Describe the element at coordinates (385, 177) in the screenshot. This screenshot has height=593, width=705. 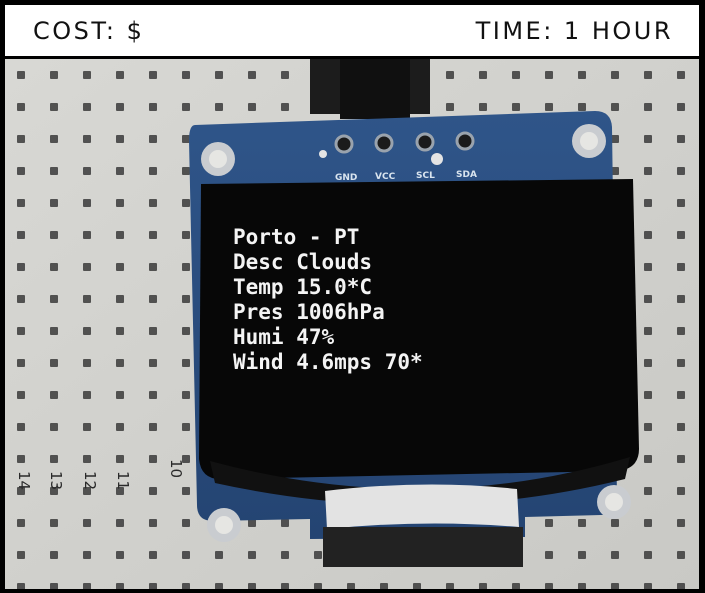
I see `pin-label-vcc: VCC` at that location.